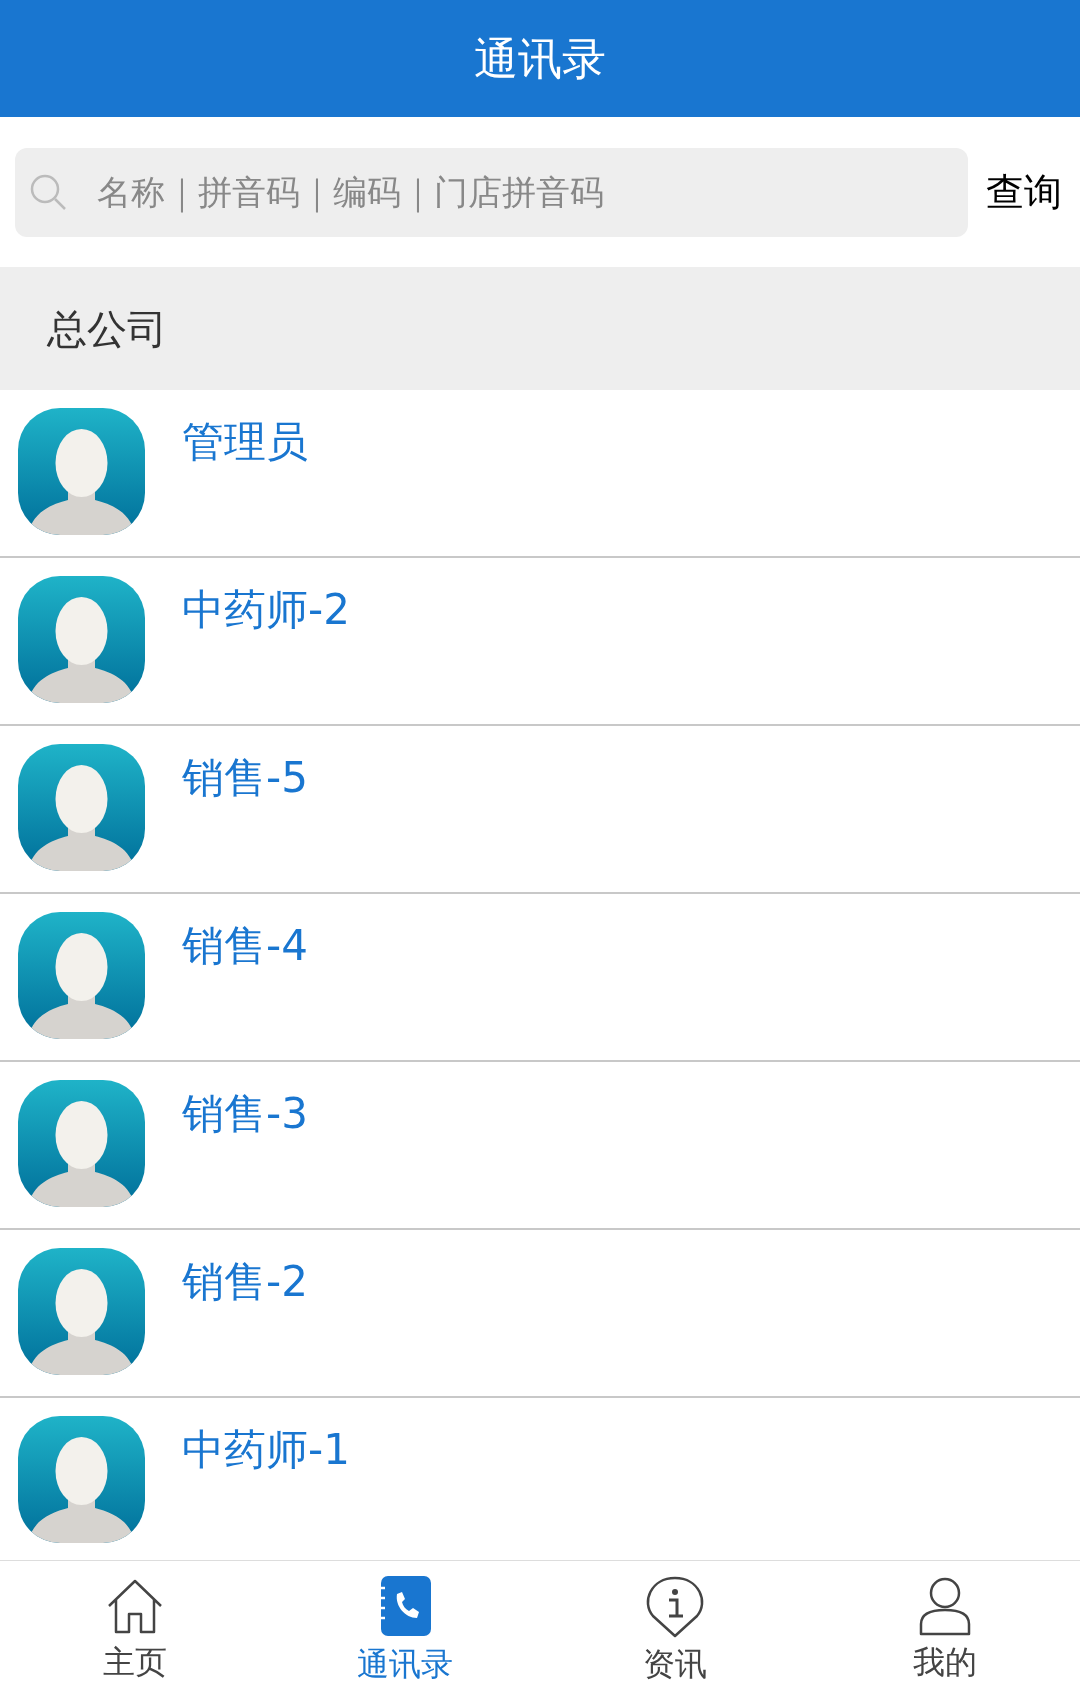  Describe the element at coordinates (540, 978) in the screenshot. I see `contact-row: 销售-4` at that location.